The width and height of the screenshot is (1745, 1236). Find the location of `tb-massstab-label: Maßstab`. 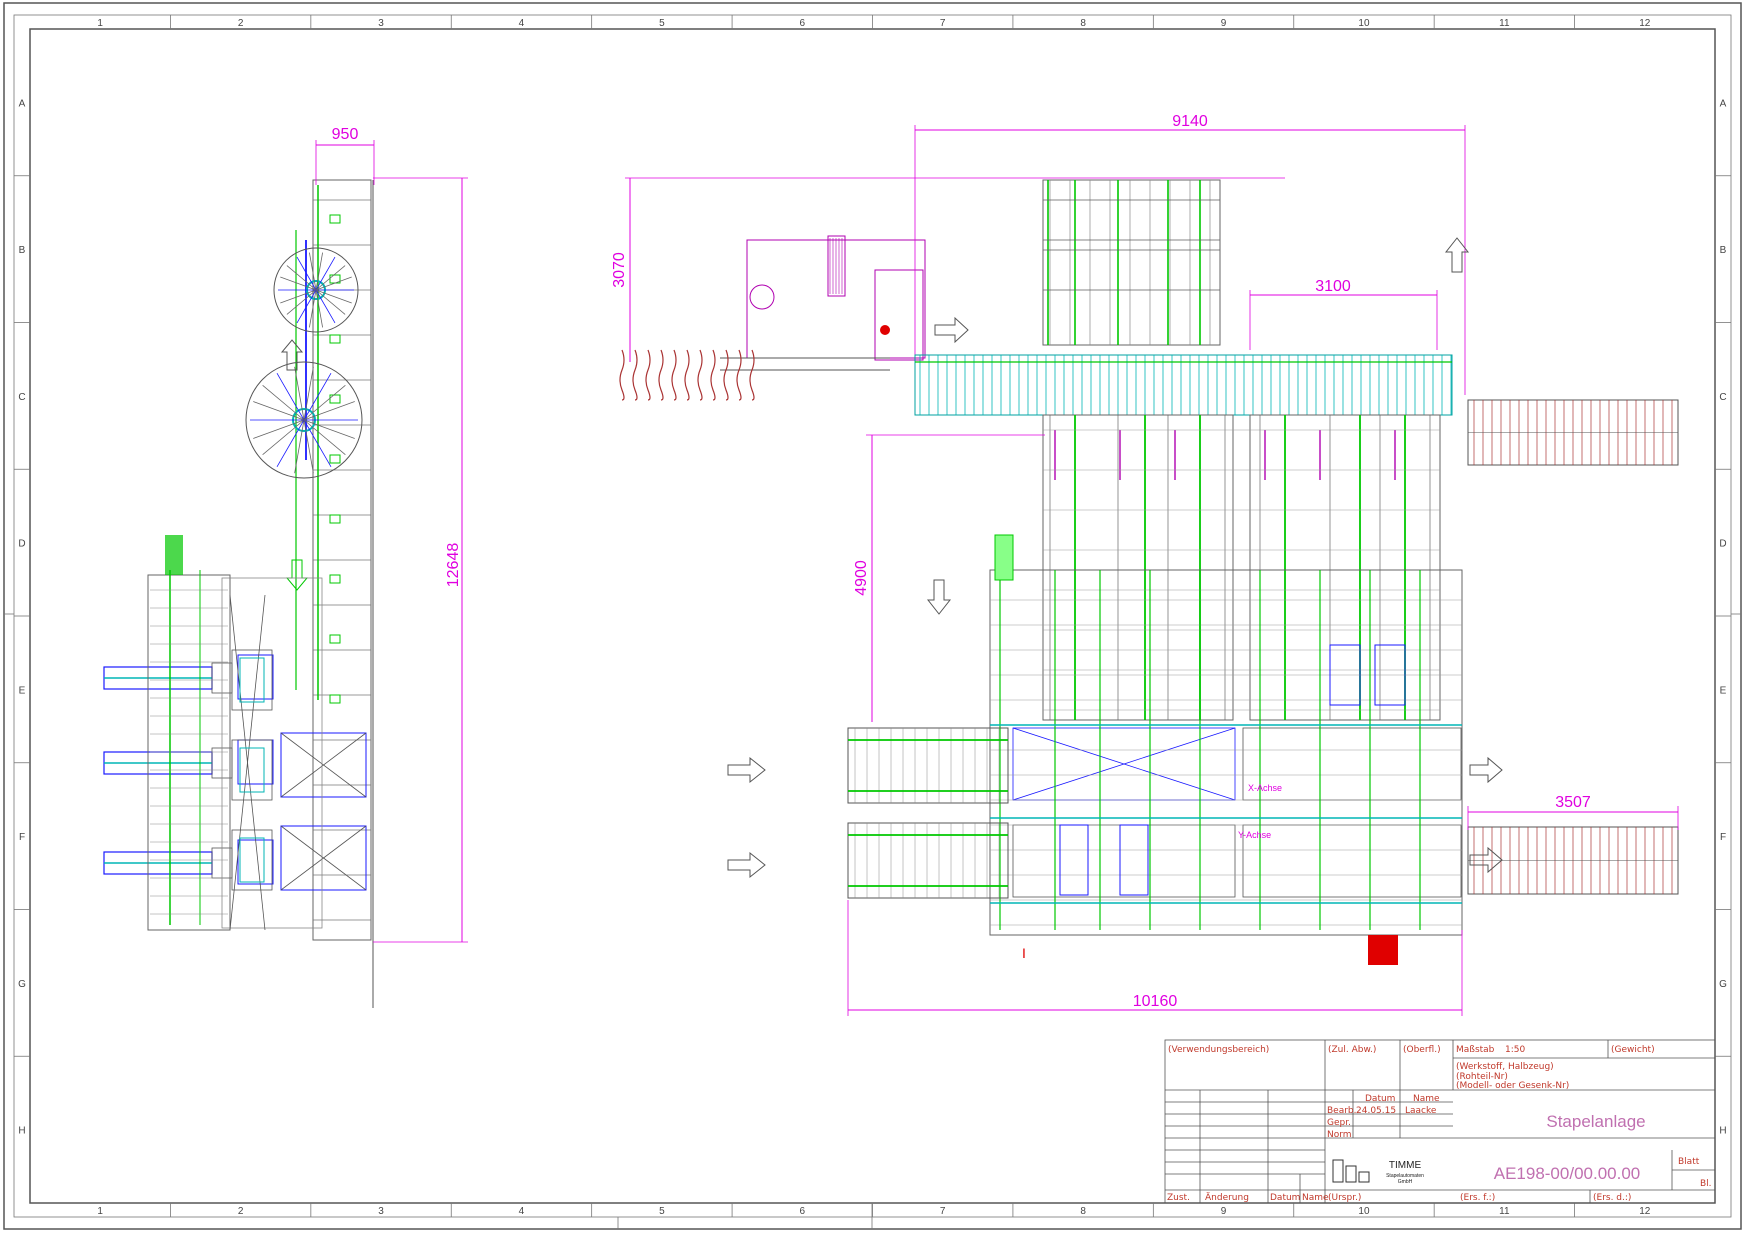

tb-massstab-label: Maßstab is located at coordinates (1475, 1050).